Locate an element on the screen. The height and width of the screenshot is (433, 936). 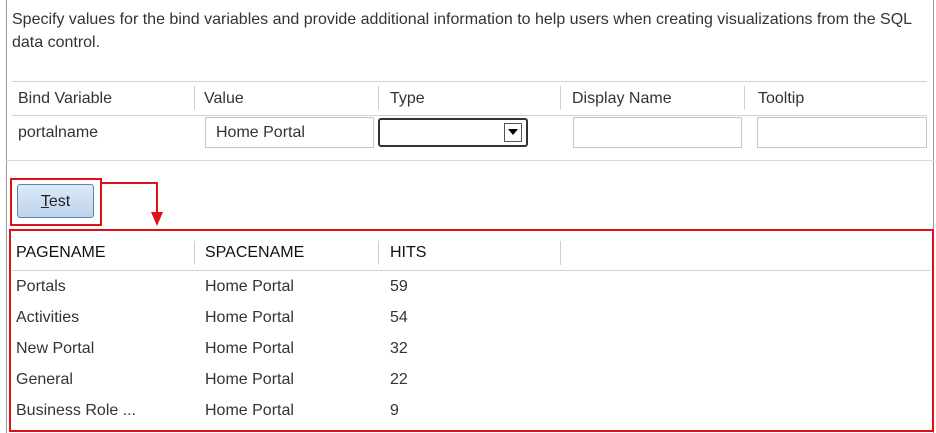
pagename-cell: General is located at coordinates (44, 379).